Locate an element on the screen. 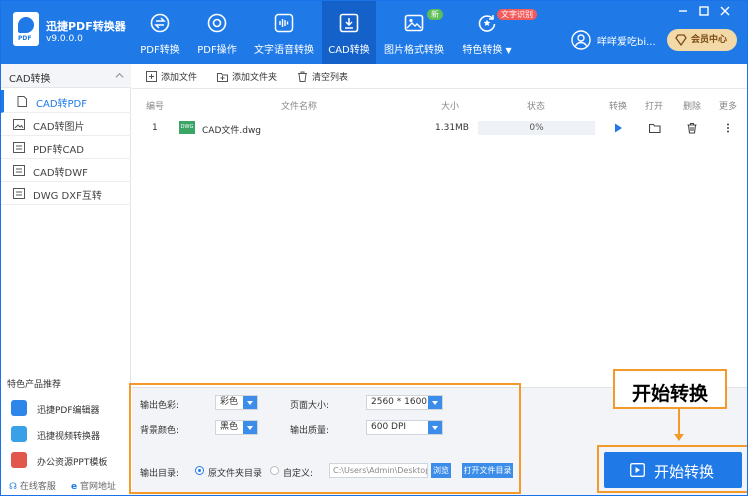 This screenshot has width=748, height=496. featured-ppt-template: 办公资源PPT模板 is located at coordinates (66, 461).